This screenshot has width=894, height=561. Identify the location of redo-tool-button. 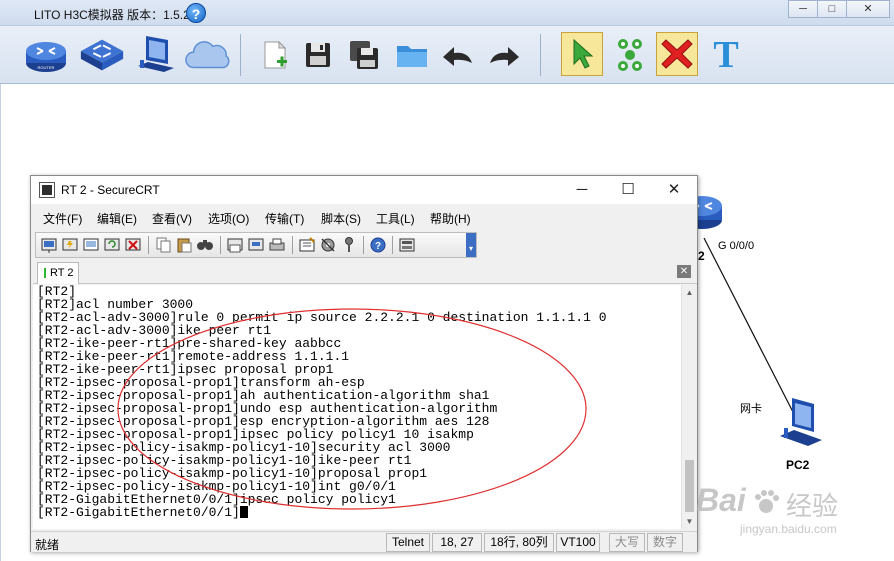
(504, 55).